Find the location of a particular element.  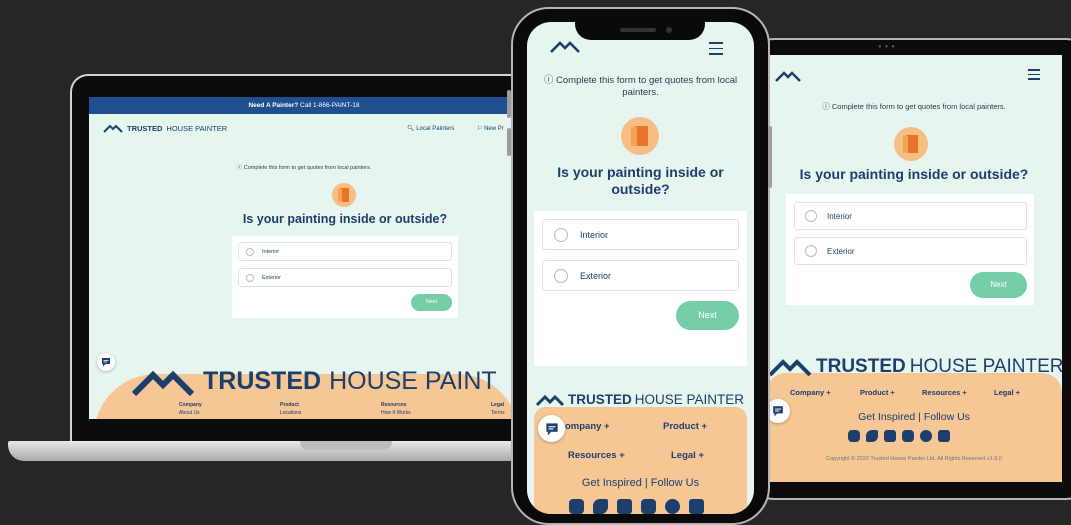

footer-col-legal: Legal Terms is located at coordinates (498, 409).